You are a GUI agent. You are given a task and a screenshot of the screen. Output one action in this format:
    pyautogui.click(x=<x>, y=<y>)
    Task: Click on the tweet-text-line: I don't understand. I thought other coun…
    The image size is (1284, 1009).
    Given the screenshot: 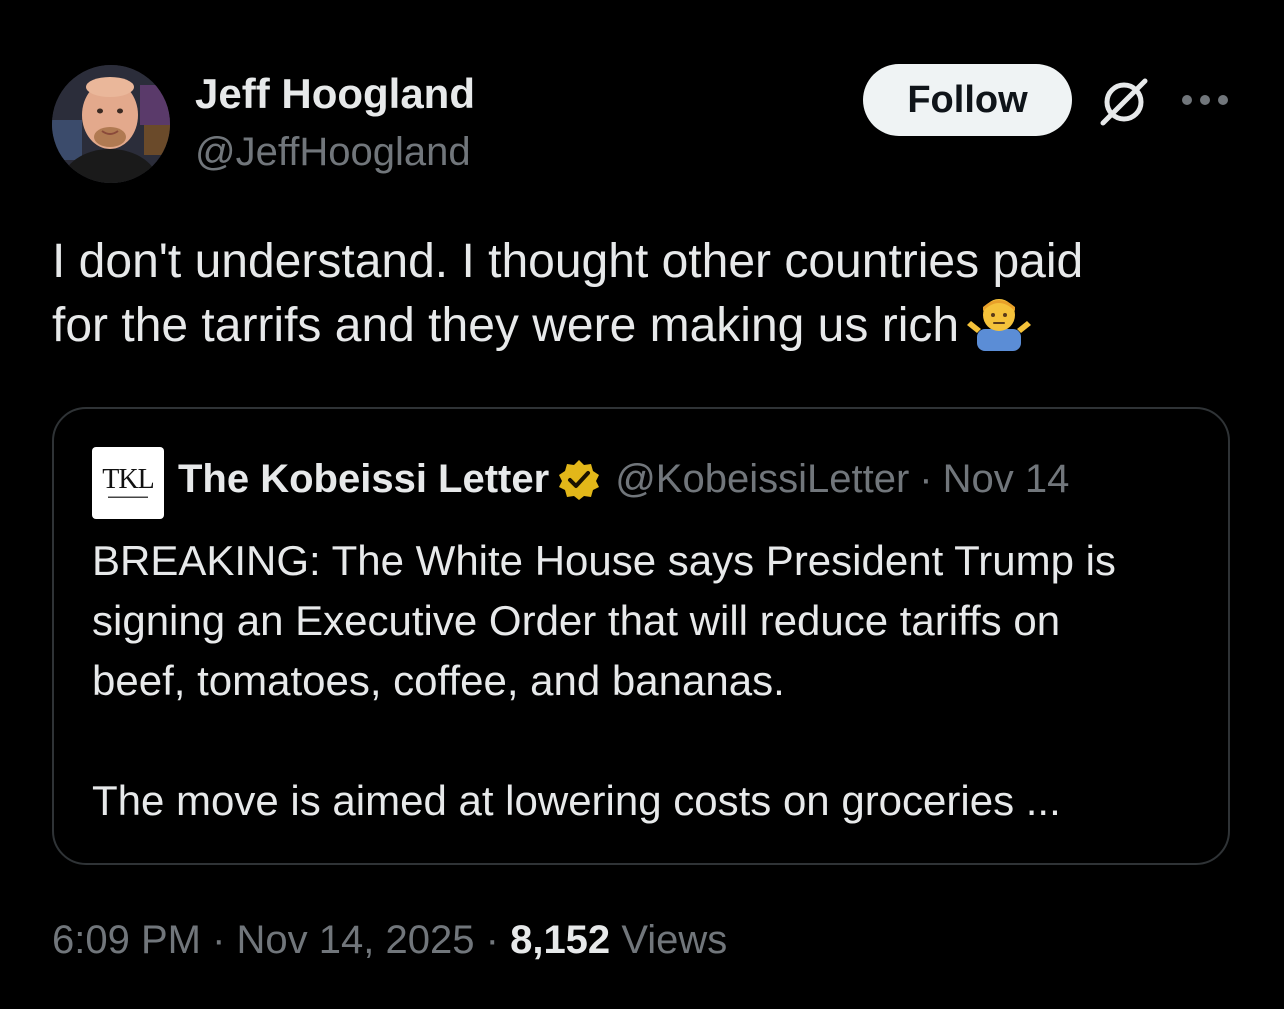 What is the action you would take?
    pyautogui.click(x=568, y=261)
    